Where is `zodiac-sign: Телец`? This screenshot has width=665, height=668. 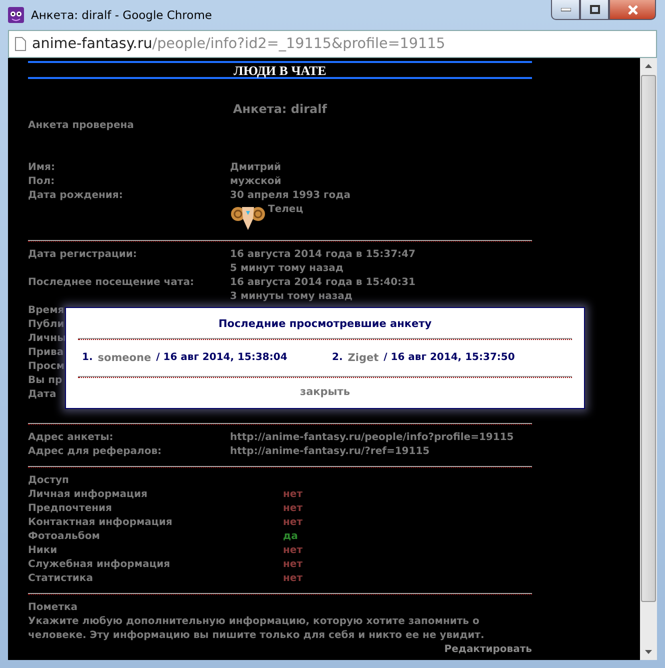 zodiac-sign: Телец is located at coordinates (286, 210).